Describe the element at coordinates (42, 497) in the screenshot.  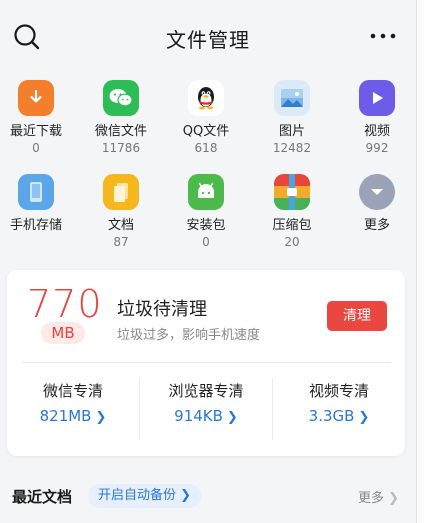
I see `recent-docs-title: 最近文档` at that location.